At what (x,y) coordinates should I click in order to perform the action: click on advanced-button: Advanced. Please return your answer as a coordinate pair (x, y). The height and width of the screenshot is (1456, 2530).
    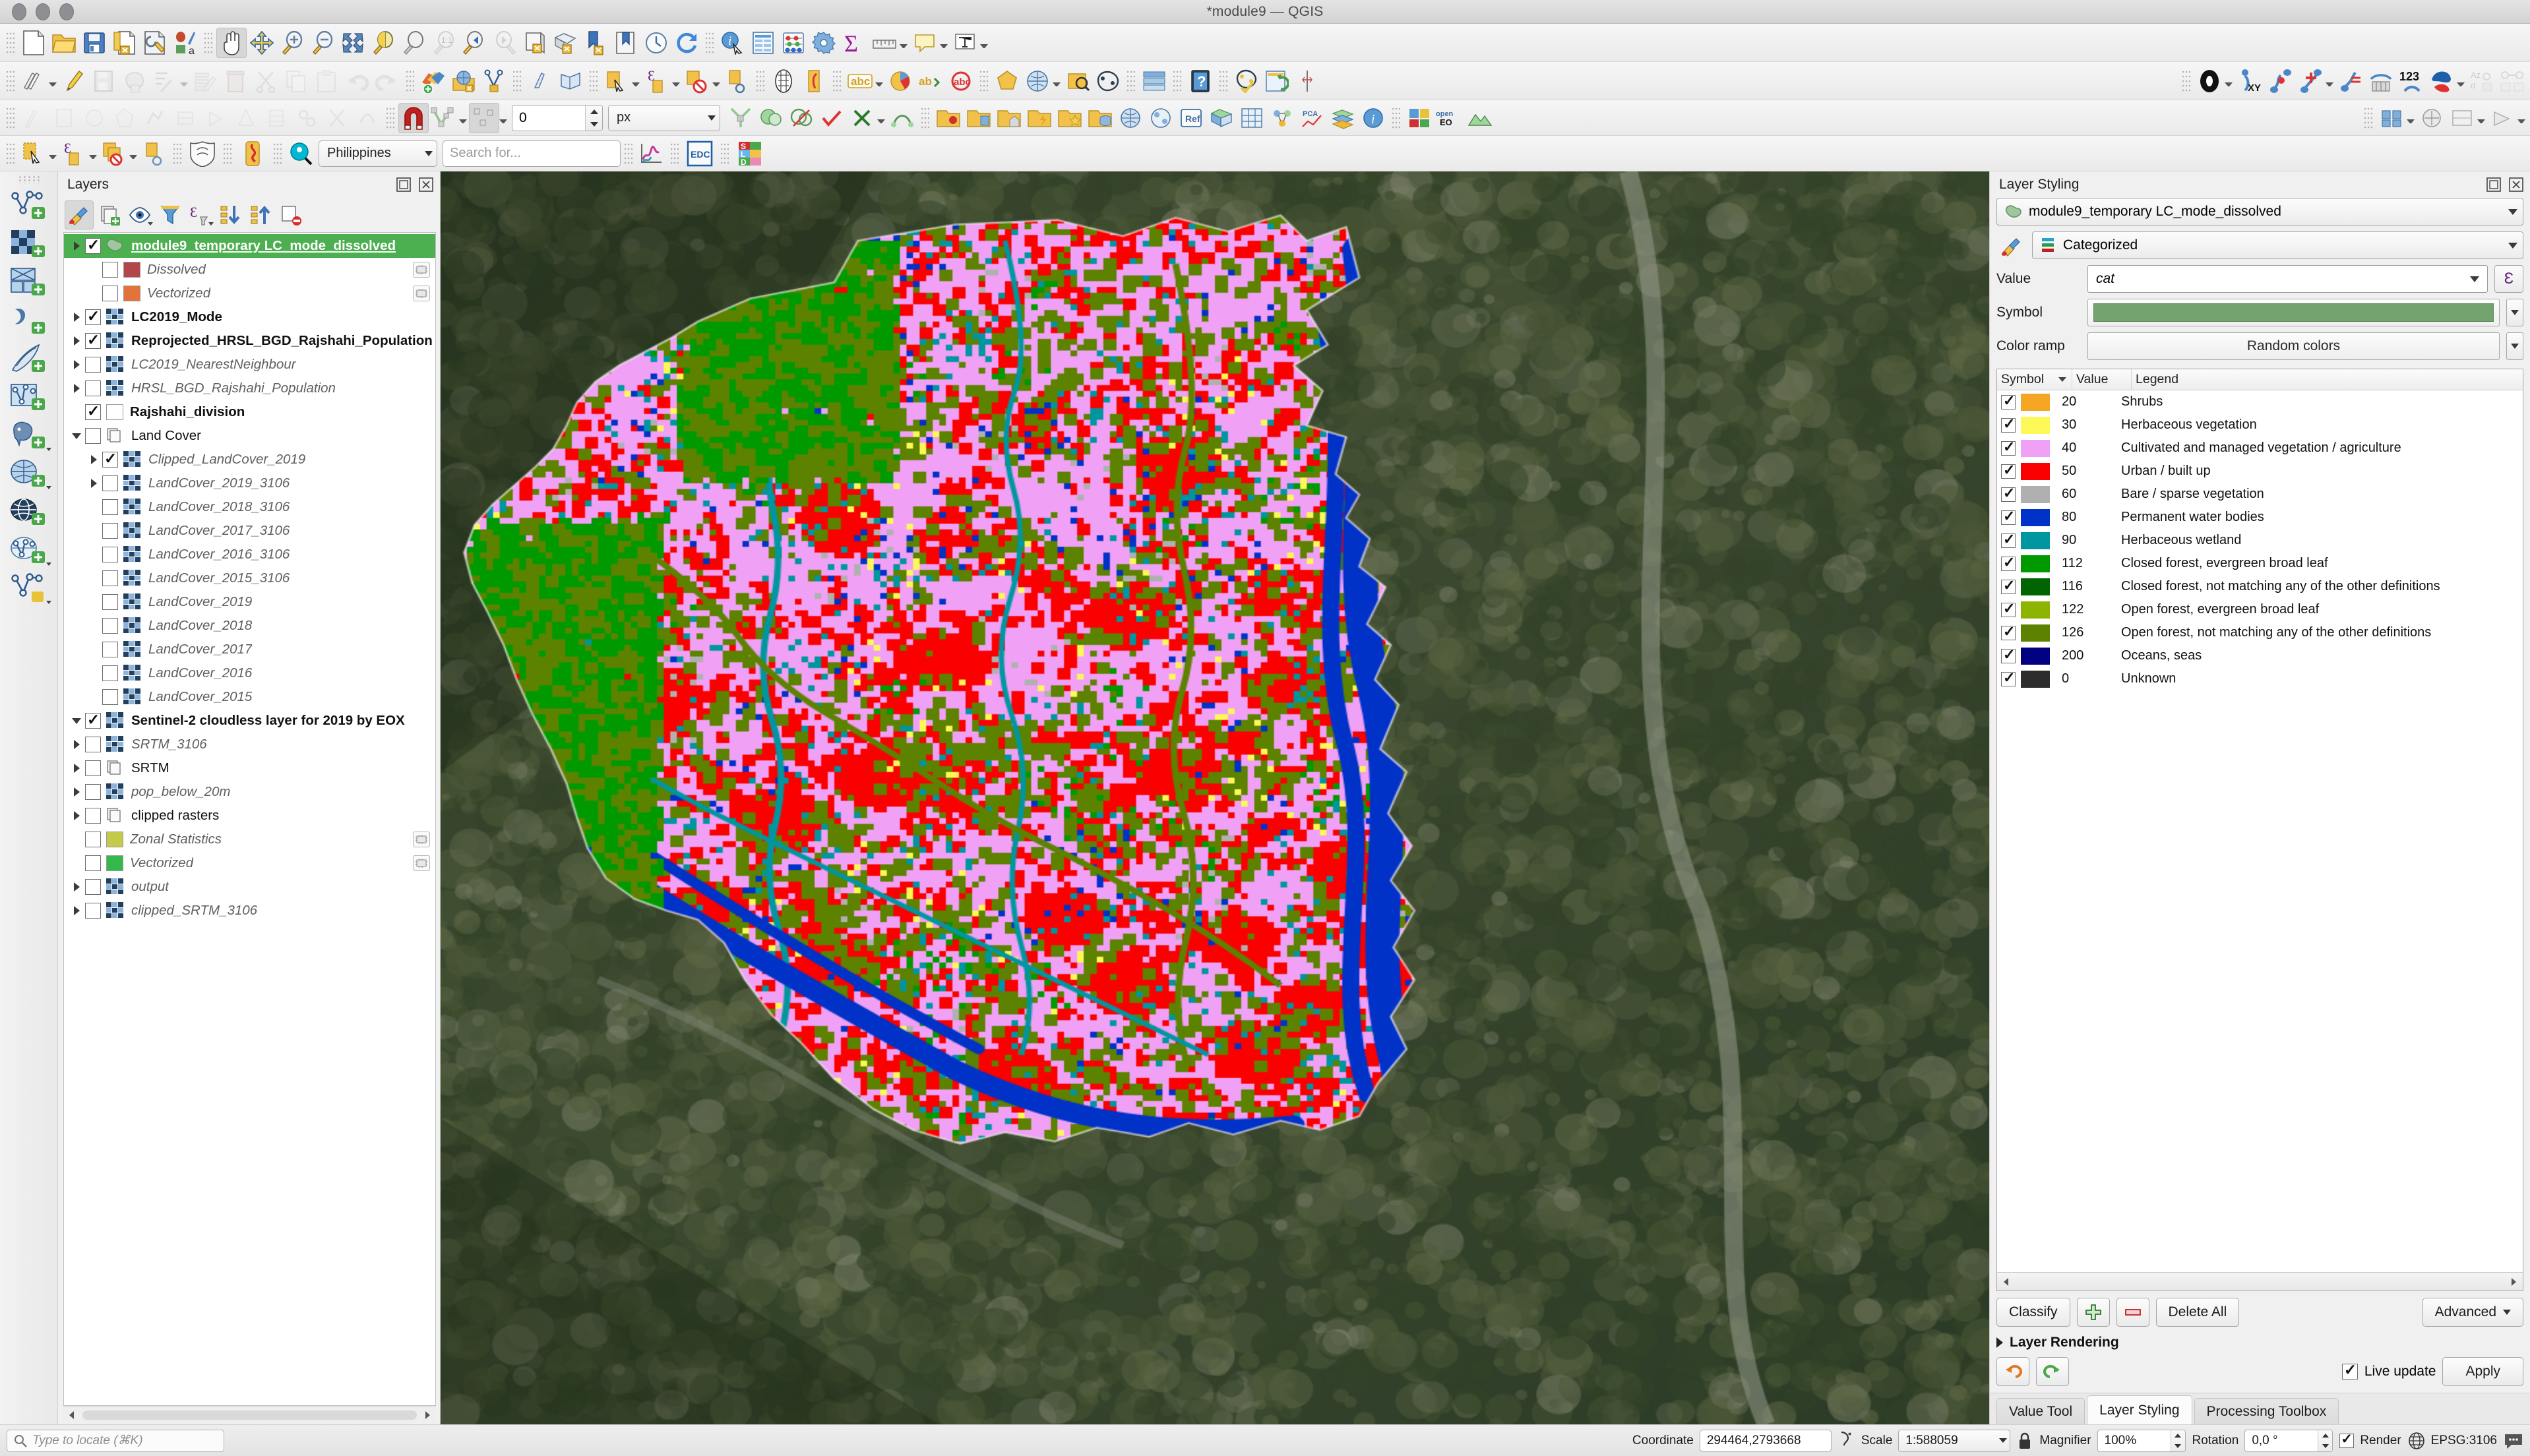
    Looking at the image, I should click on (2472, 1312).